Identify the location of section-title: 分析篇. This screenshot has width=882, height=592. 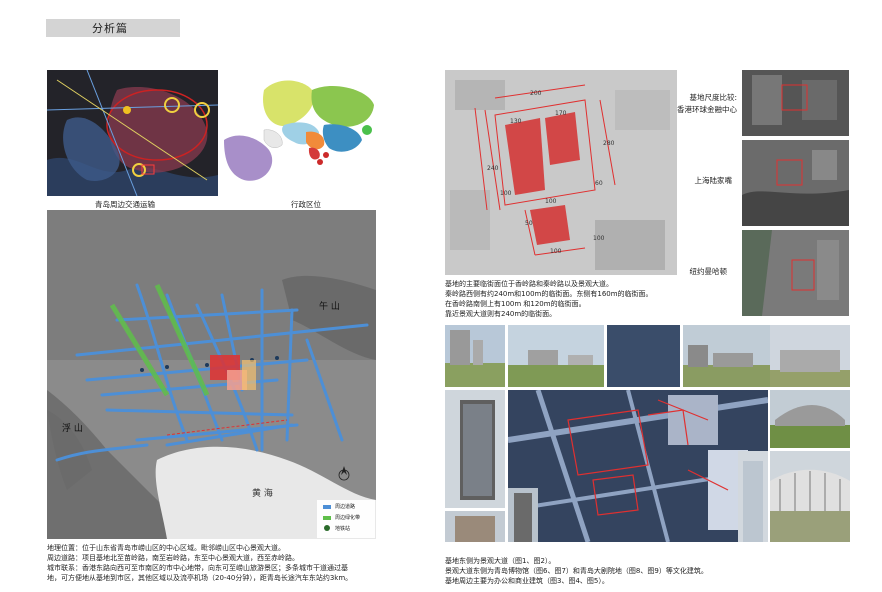
(110, 28).